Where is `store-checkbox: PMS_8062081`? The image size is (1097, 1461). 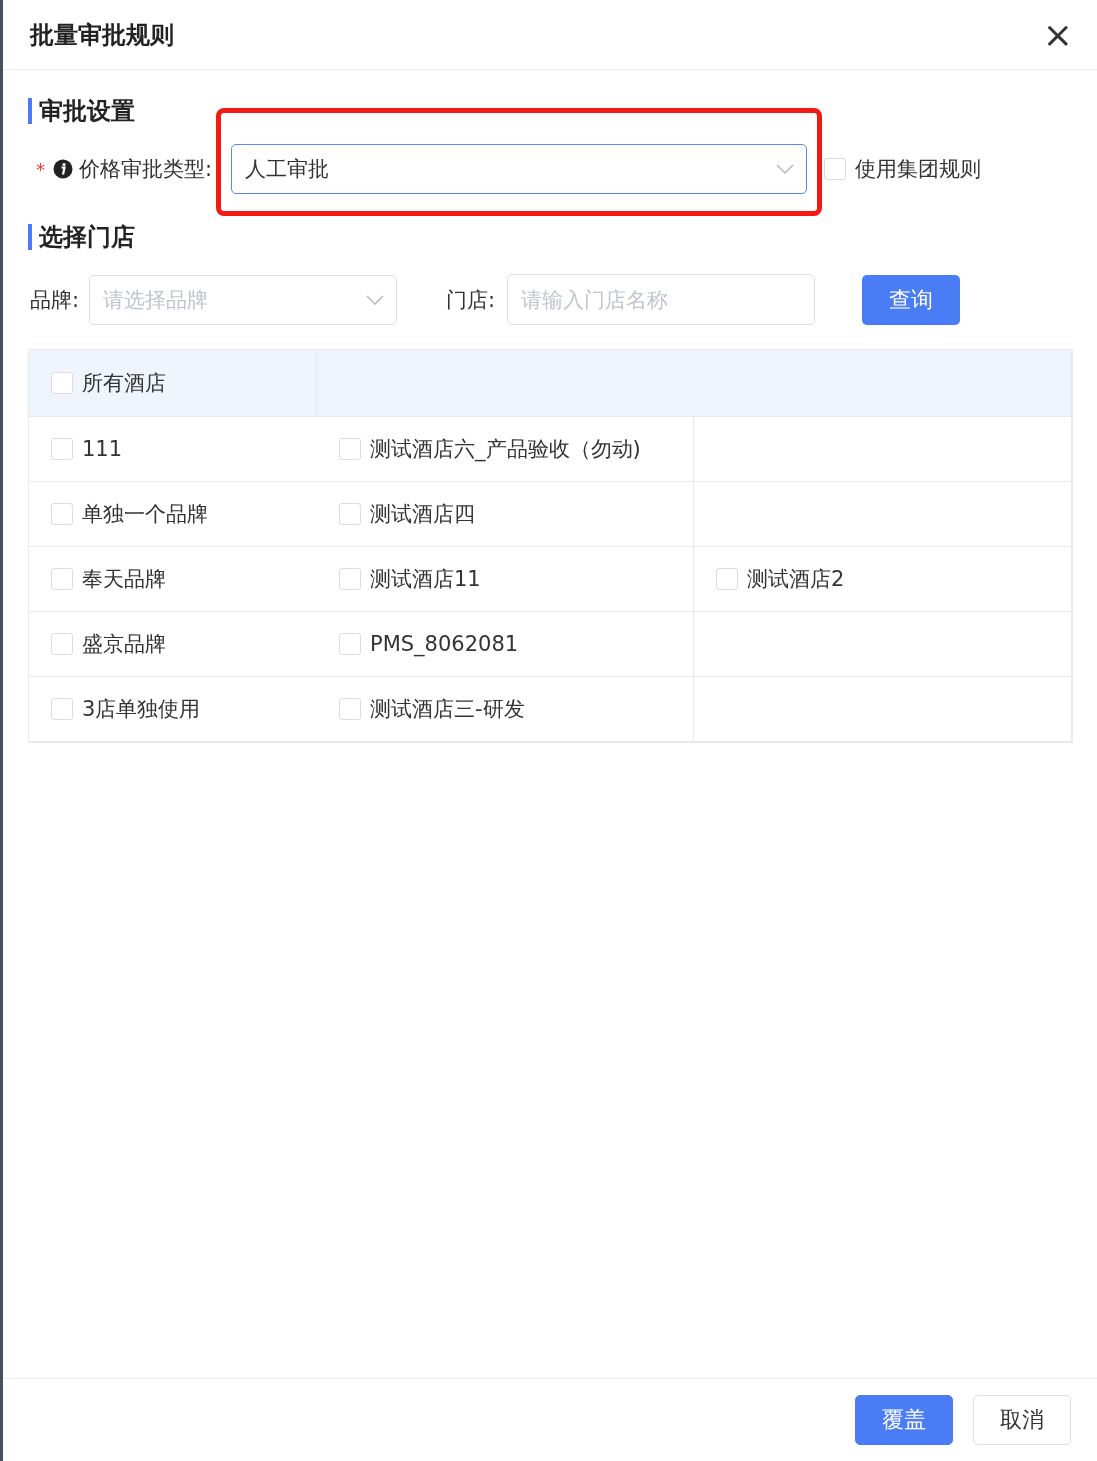 store-checkbox: PMS_8062081 is located at coordinates (429, 644).